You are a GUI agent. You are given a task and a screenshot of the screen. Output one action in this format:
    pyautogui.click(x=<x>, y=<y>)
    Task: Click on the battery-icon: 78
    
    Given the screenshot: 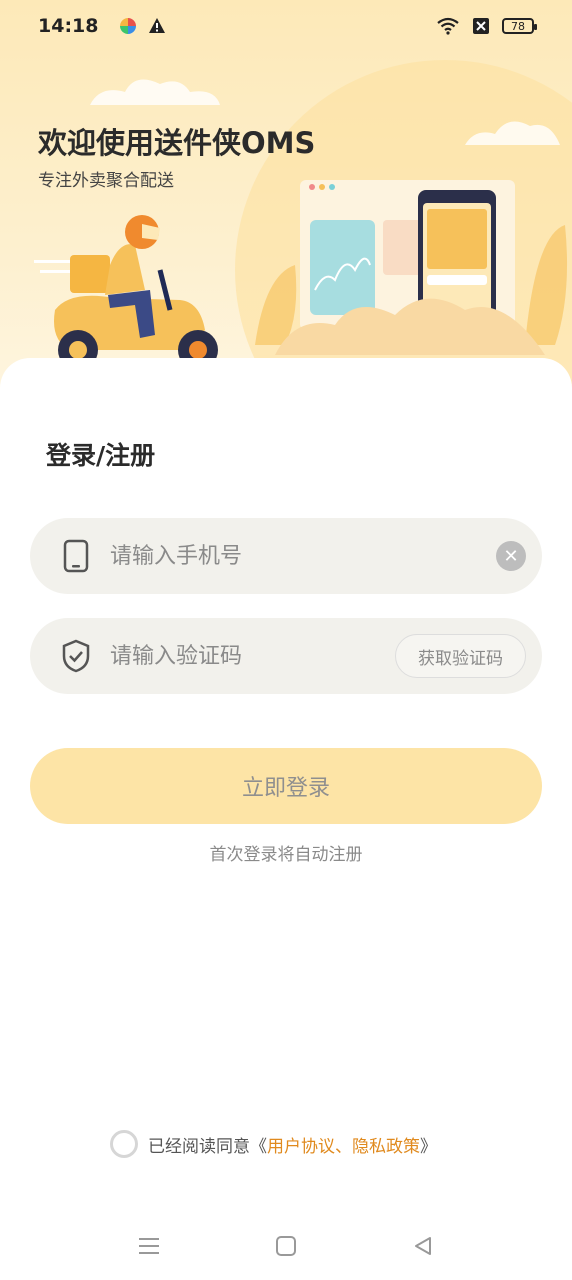 What is the action you would take?
    pyautogui.click(x=519, y=26)
    